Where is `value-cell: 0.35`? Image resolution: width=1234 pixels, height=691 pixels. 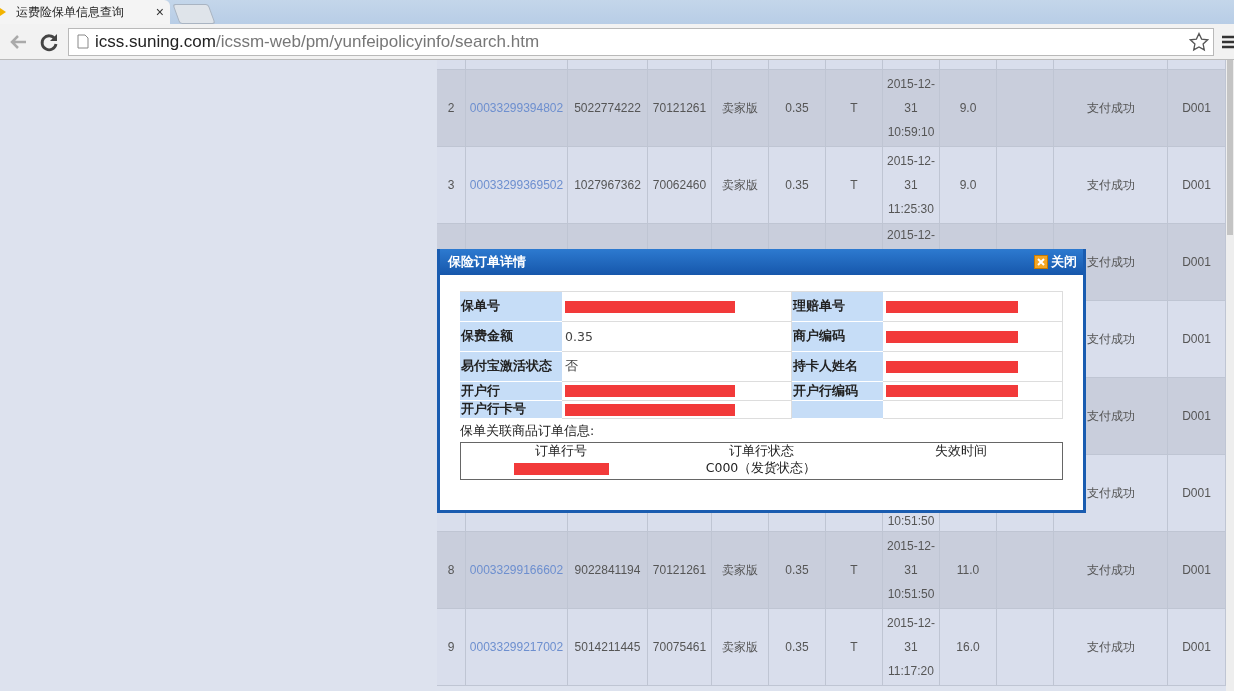
value-cell: 0.35 is located at coordinates (677, 337).